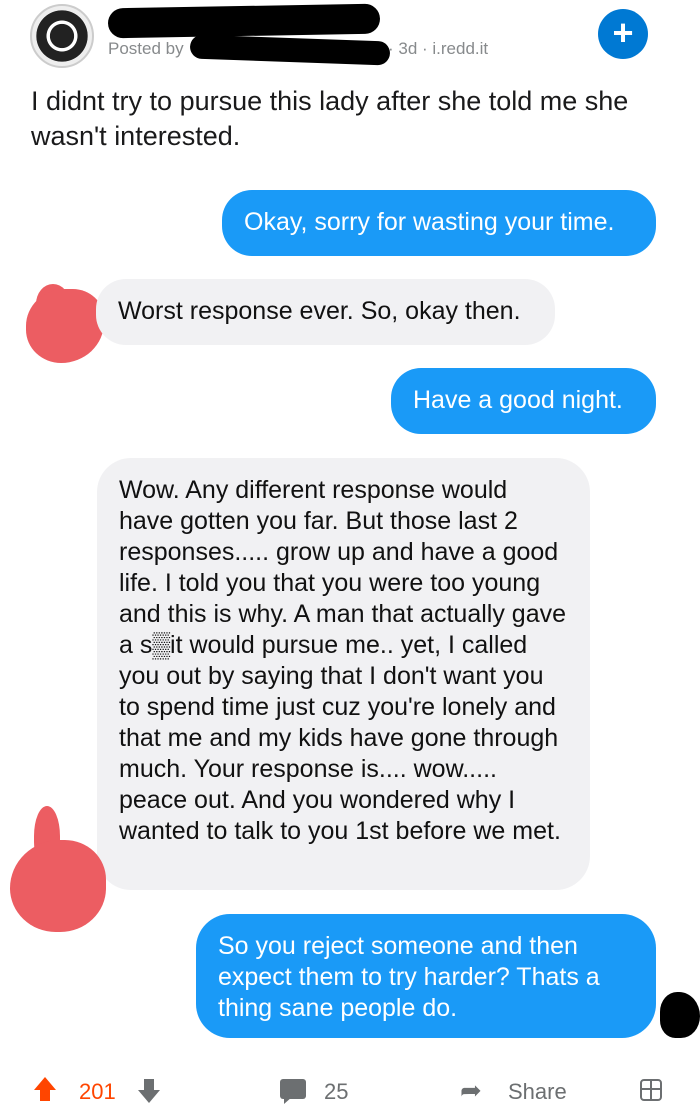  Describe the element at coordinates (97, 1091) in the screenshot. I see `vote-count: 201` at that location.